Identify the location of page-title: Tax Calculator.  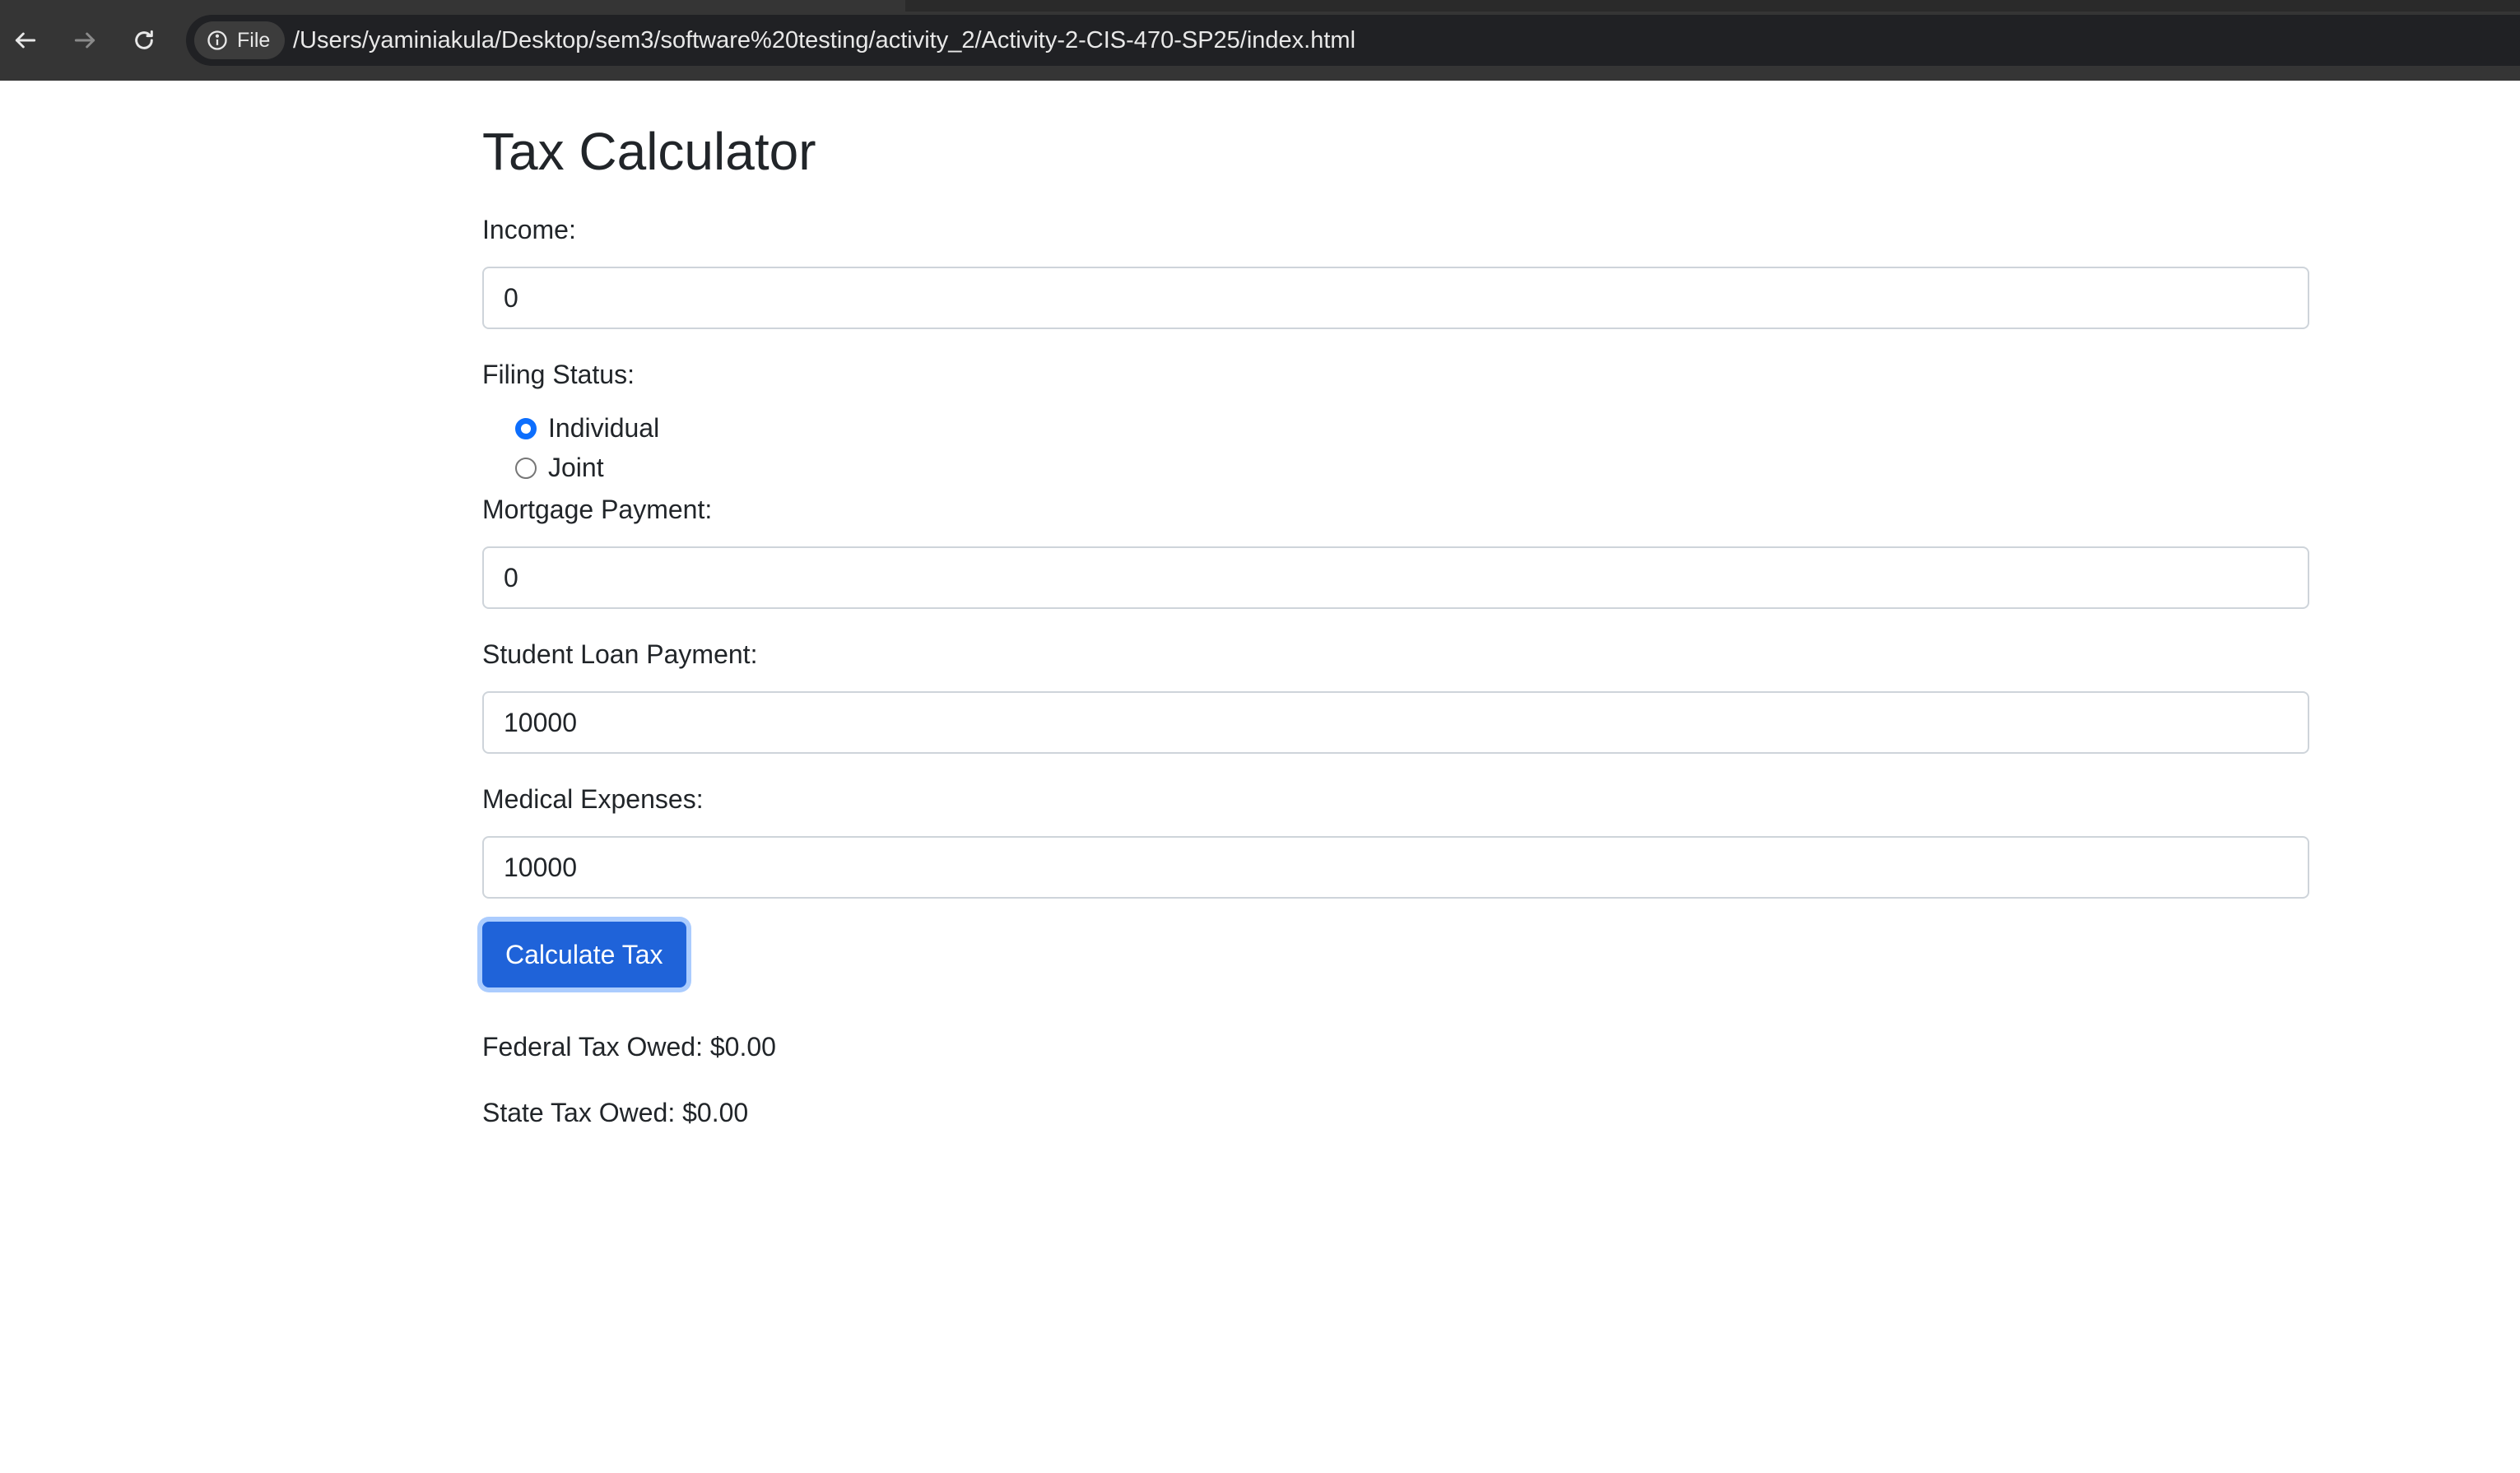
(649, 151).